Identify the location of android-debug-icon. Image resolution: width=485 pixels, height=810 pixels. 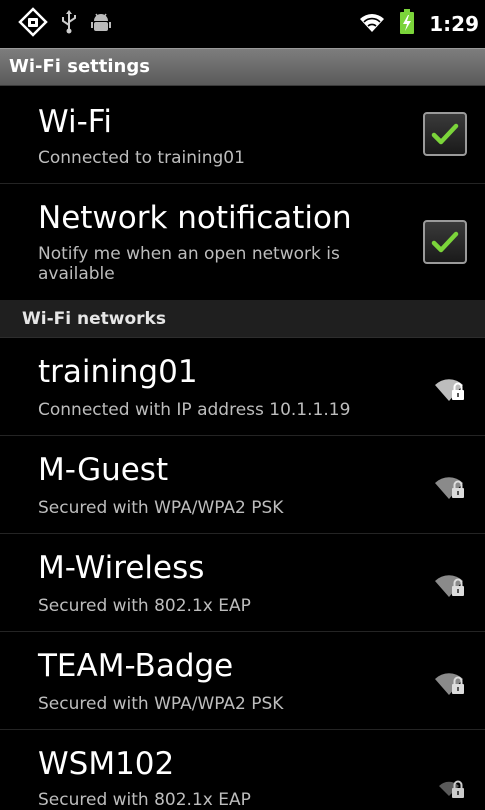
(101, 24).